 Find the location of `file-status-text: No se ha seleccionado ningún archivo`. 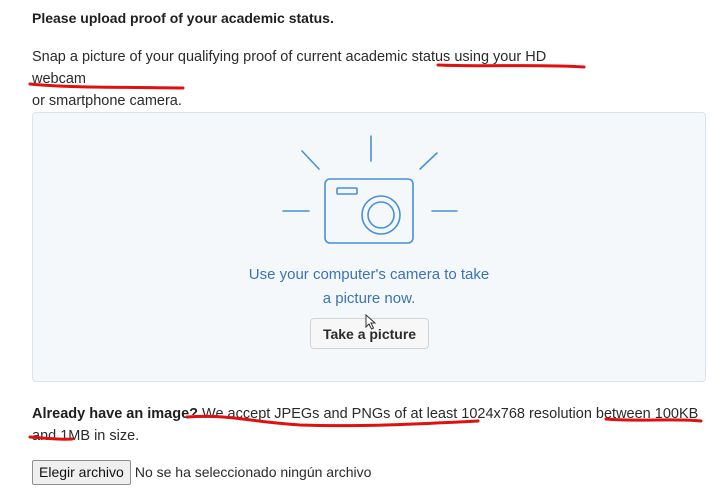

file-status-text: No se ha seleccionado ningún archivo is located at coordinates (253, 472).